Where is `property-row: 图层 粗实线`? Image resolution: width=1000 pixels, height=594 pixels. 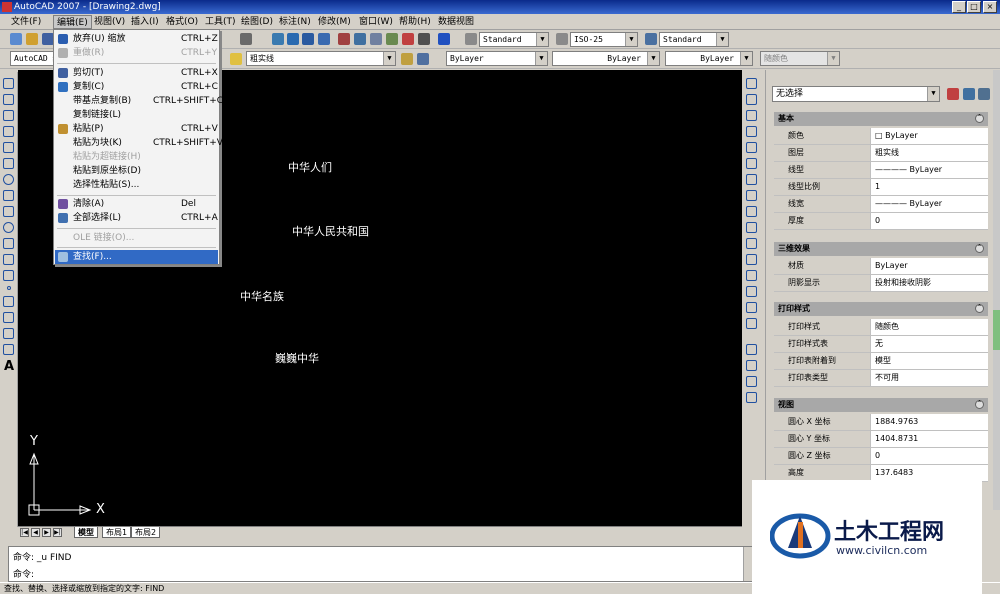 property-row: 图层 粗实线 is located at coordinates (881, 153).